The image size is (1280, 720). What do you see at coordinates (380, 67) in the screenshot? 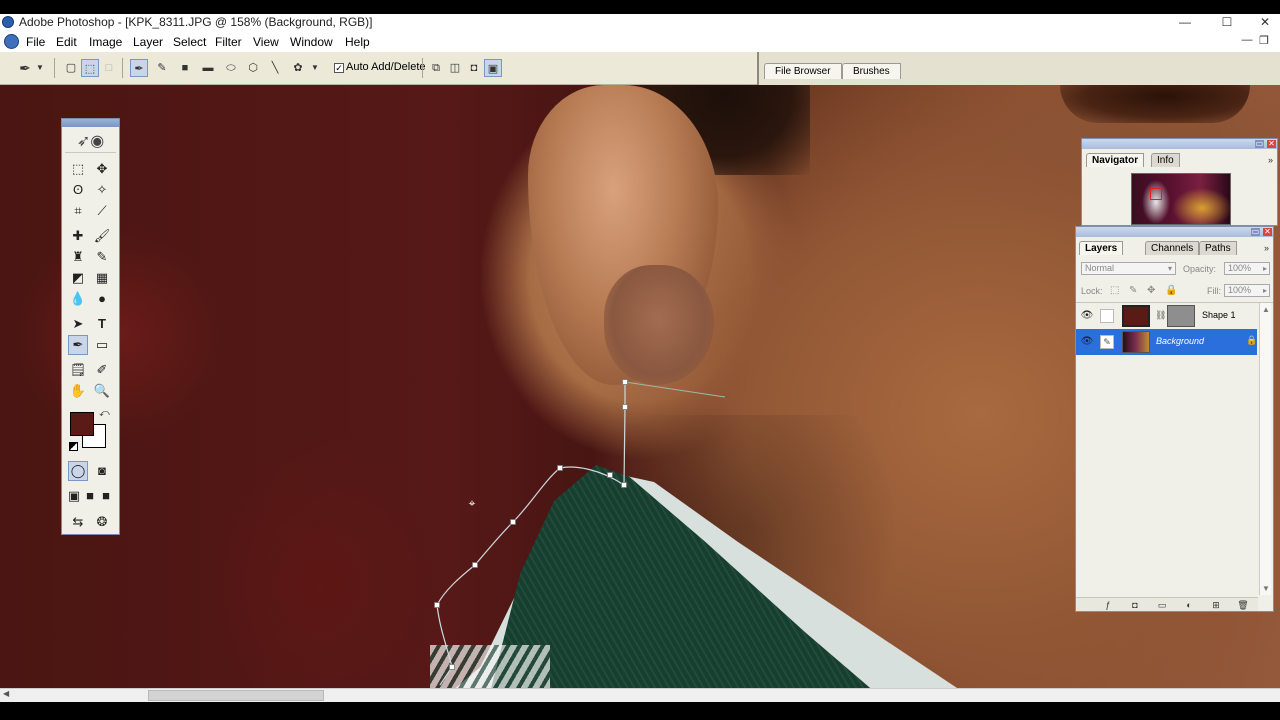
I see `auto-add-delete-checkbox: ✓ Auto Add/Delete` at bounding box center [380, 67].